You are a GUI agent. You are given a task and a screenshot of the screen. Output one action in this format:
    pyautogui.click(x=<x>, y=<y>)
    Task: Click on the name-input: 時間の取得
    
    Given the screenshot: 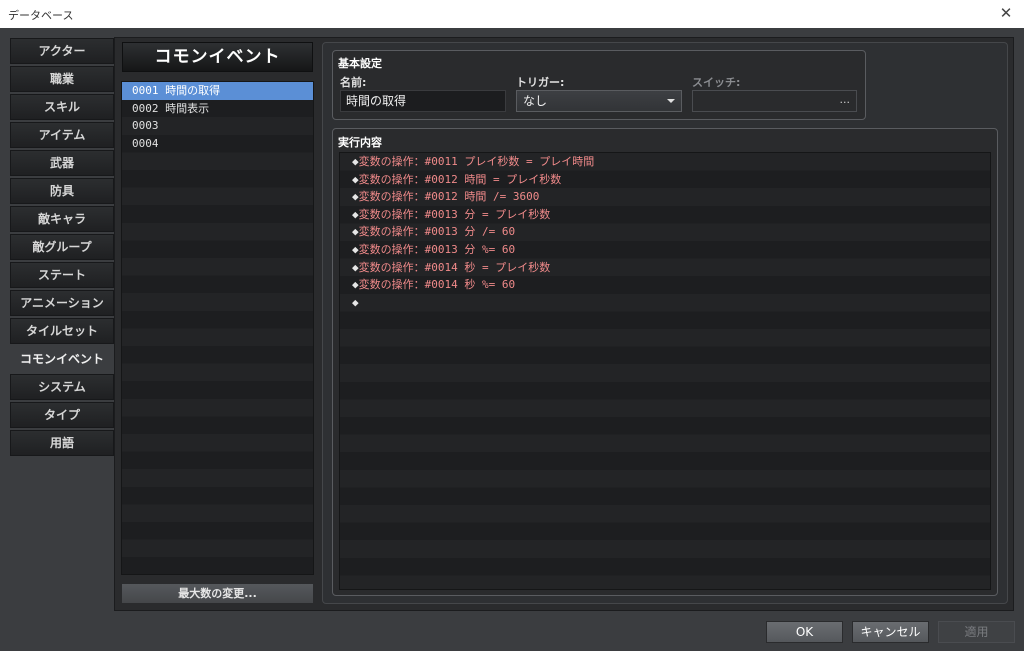 What is the action you would take?
    pyautogui.click(x=423, y=101)
    